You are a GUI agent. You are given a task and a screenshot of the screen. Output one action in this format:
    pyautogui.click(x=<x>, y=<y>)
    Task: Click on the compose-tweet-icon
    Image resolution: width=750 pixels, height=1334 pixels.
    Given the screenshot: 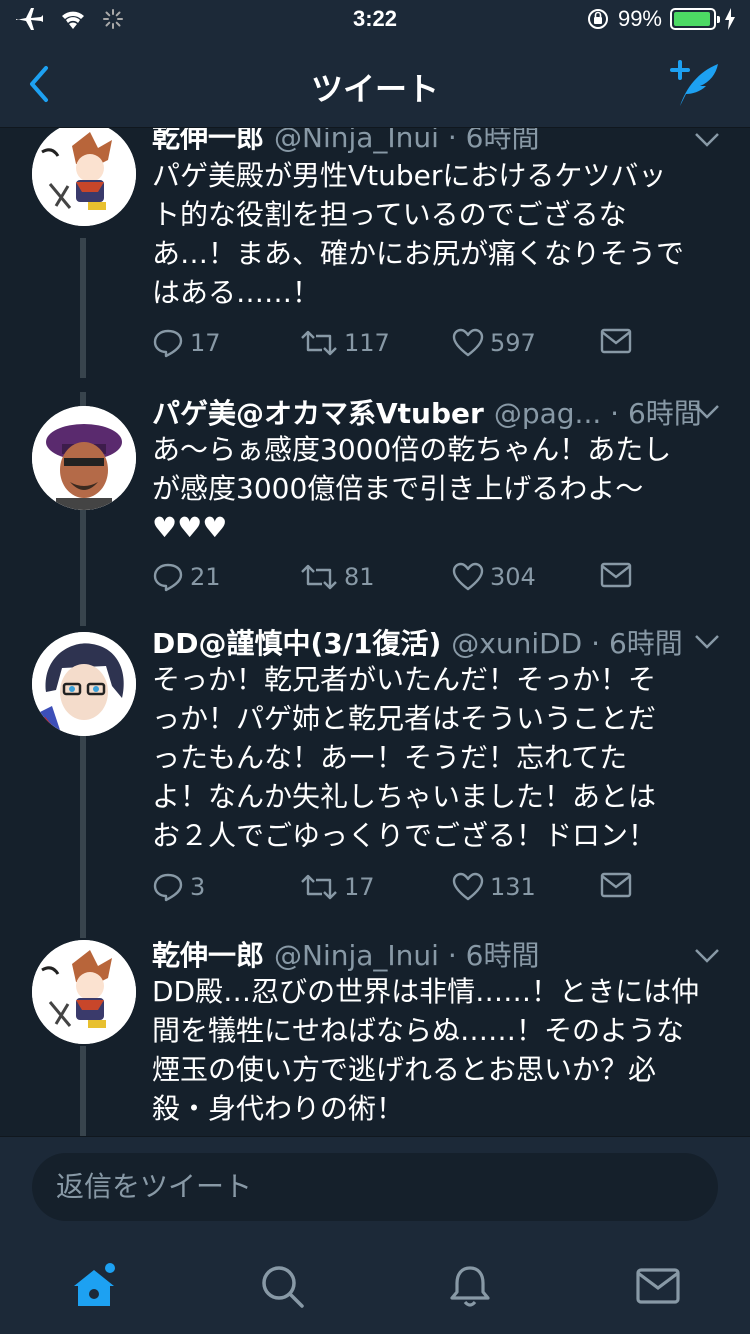 What is the action you would take?
    pyautogui.click(x=695, y=84)
    